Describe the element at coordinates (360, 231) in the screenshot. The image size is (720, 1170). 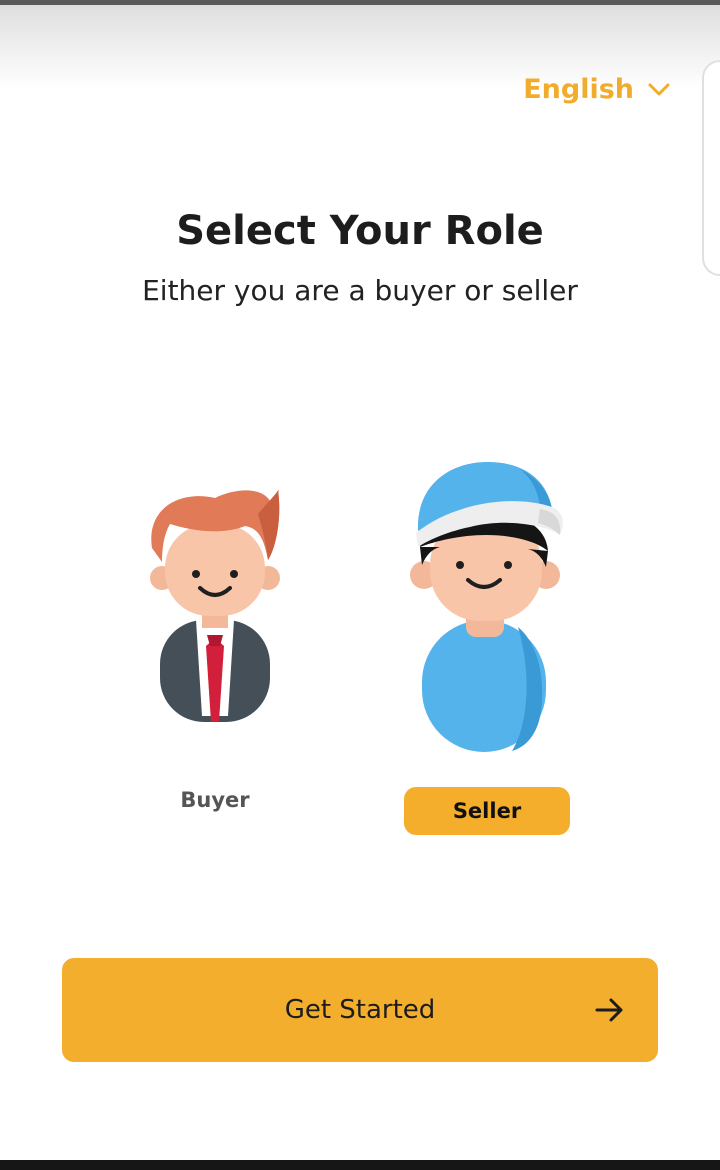
I see `page-title: Select Your Role` at that location.